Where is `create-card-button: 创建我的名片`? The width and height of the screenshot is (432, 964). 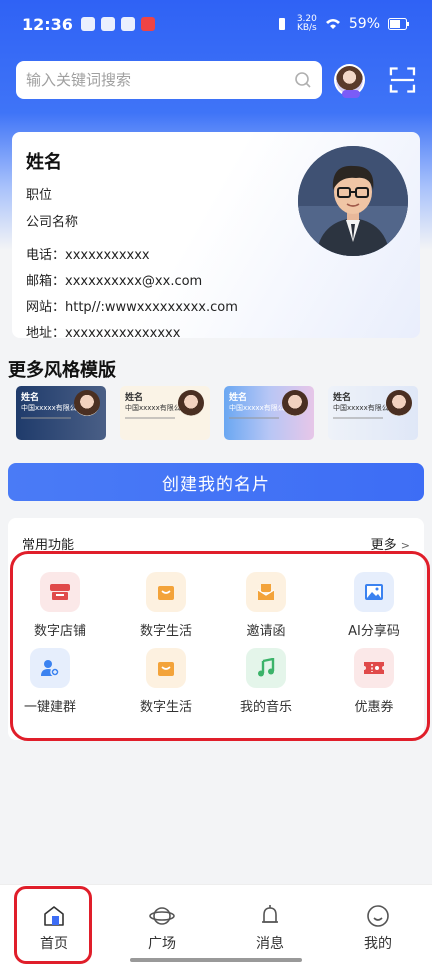
create-card-button: 创建我的名片 is located at coordinates (216, 482).